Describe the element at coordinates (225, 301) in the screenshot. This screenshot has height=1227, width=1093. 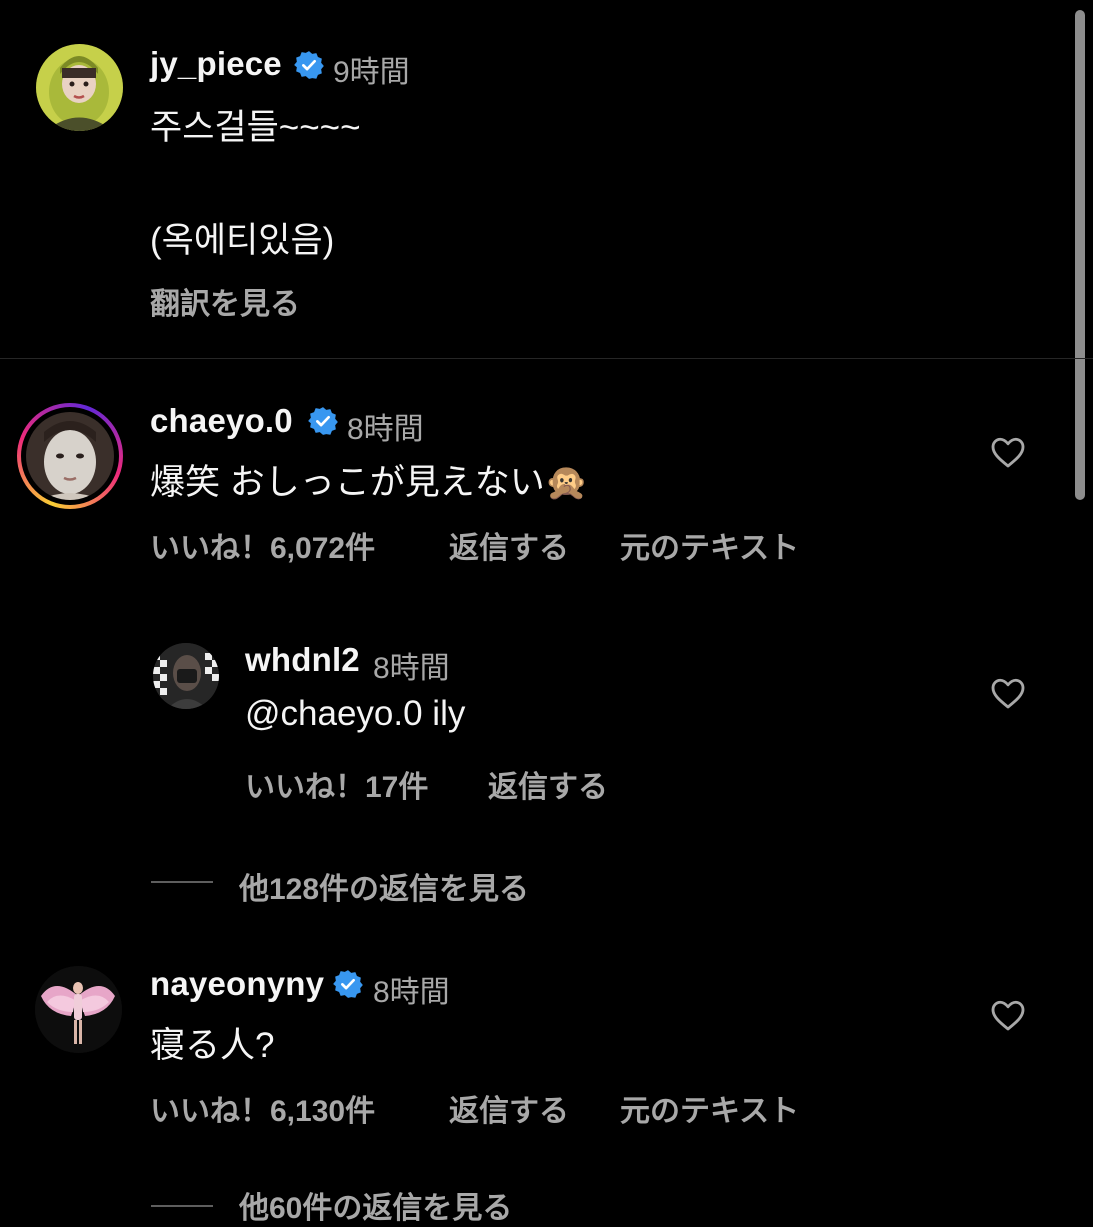
I see `see-translation-button: 翻訳を見る` at that location.